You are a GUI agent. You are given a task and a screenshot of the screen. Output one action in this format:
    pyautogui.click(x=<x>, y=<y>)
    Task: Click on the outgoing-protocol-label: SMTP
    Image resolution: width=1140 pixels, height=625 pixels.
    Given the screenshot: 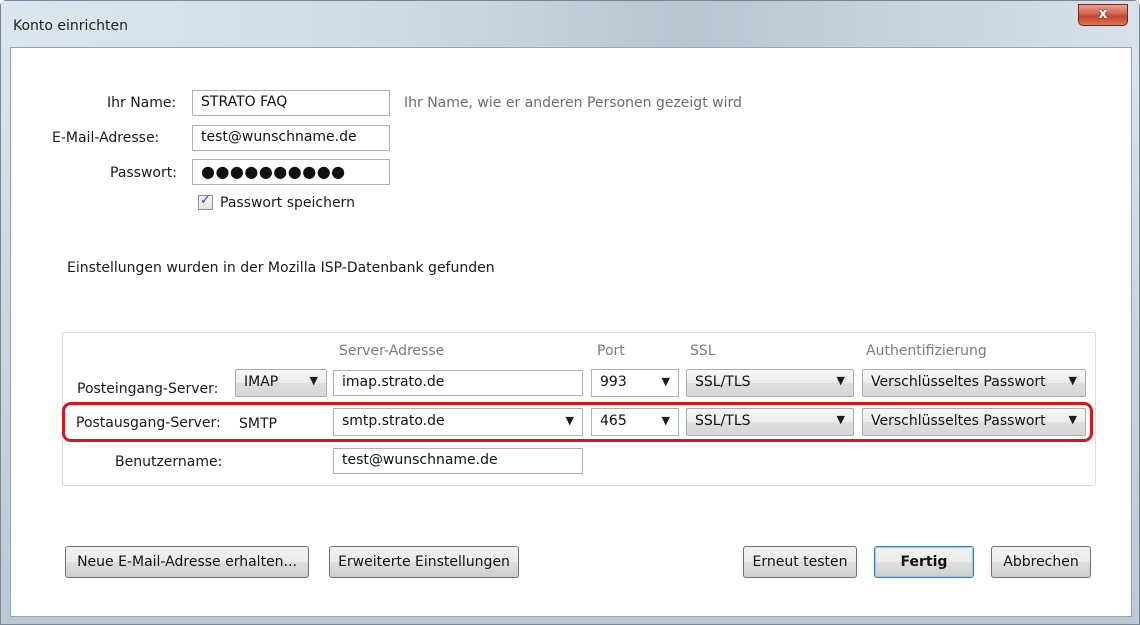 What is the action you would take?
    pyautogui.click(x=258, y=424)
    